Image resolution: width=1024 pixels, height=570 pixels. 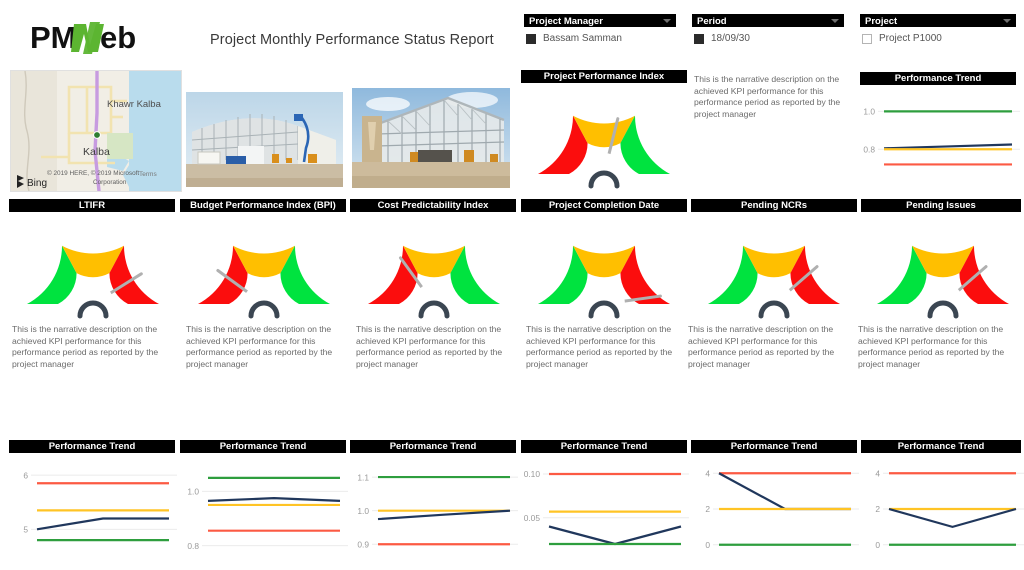 I want to click on chart-ltifr-trend: 65, so click(x=92, y=511).